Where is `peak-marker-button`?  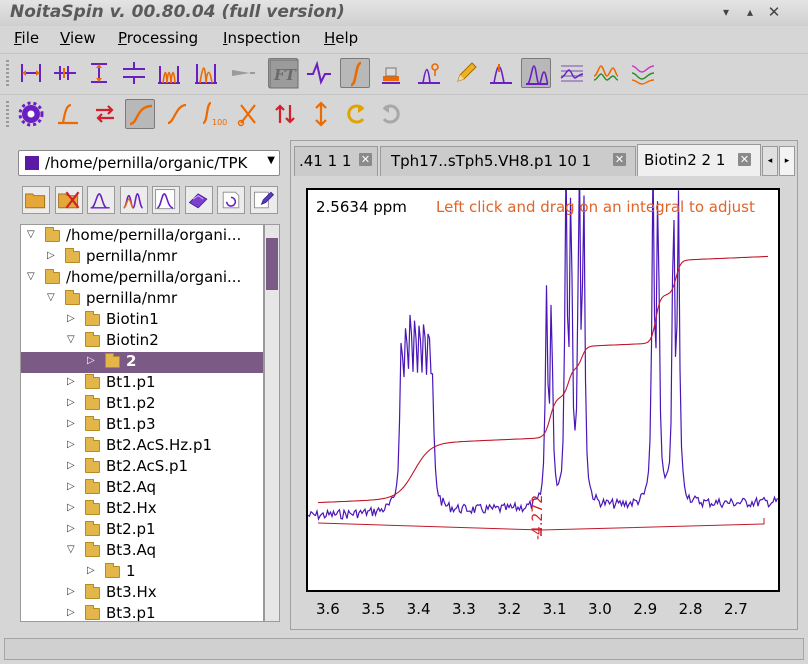
peak-marker-button is located at coordinates (501, 73).